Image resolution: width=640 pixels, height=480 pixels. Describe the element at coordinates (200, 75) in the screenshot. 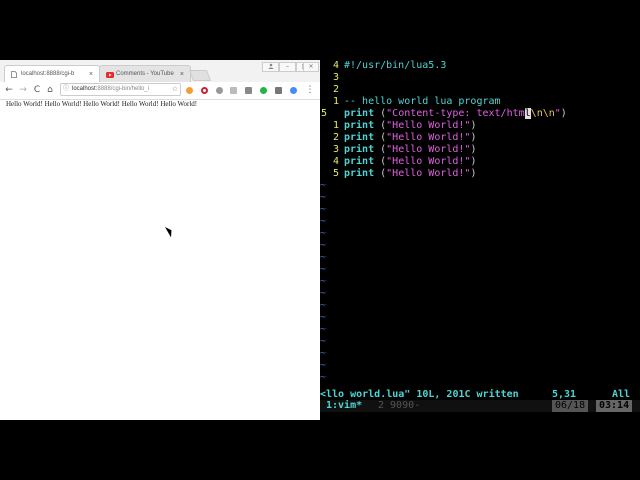

I see `new-tab-button` at that location.